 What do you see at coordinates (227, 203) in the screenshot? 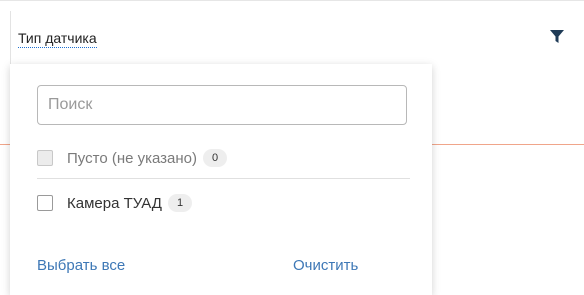
I see `filter-option-camera: Камера ТУАД 1` at bounding box center [227, 203].